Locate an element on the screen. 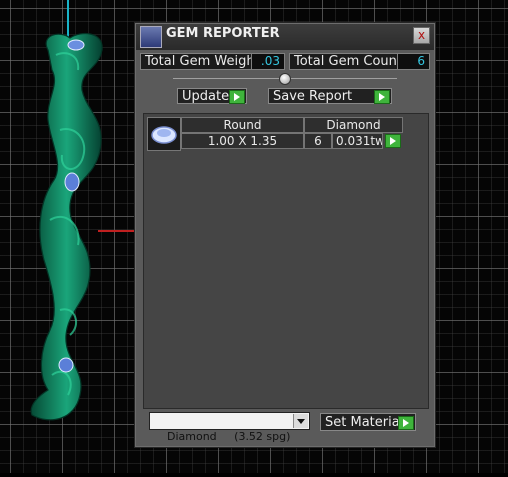 Image resolution: width=508 pixels, height=477 pixels. gem-row-go-button is located at coordinates (393, 141).